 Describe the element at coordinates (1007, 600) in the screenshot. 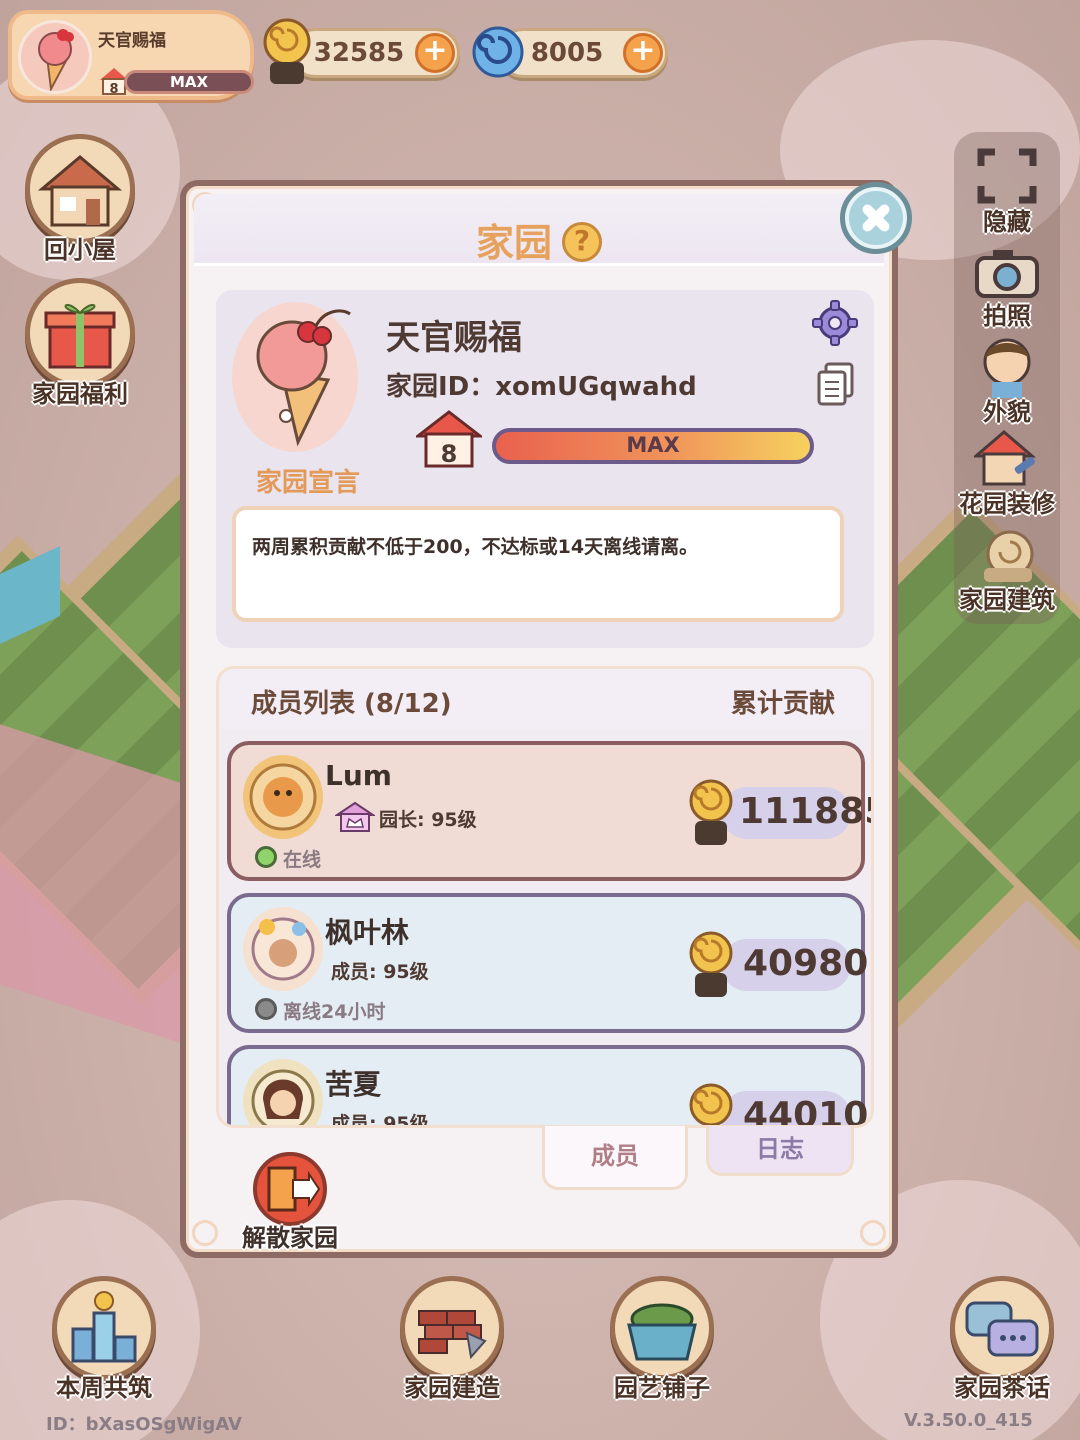

I see `menu-label: 家园建筑` at that location.